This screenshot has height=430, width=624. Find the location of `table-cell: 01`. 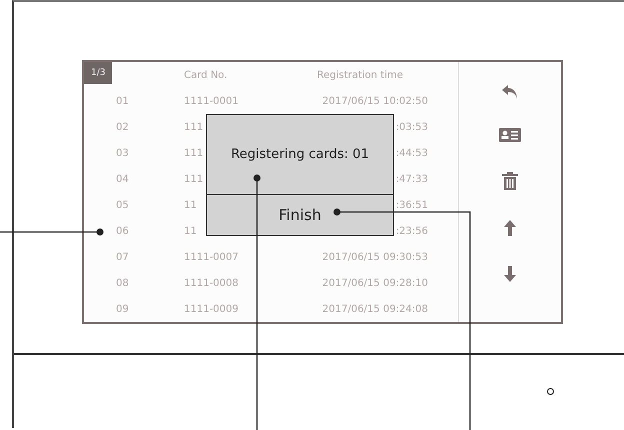

table-cell: 01 is located at coordinates (122, 101).